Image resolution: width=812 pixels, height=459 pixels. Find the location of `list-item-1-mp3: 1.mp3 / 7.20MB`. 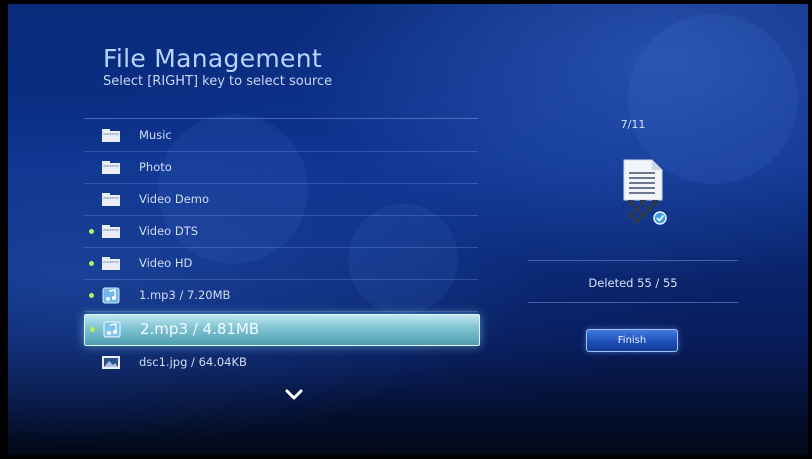

list-item-1-mp3: 1.mp3 / 7.20MB is located at coordinates (281, 295).